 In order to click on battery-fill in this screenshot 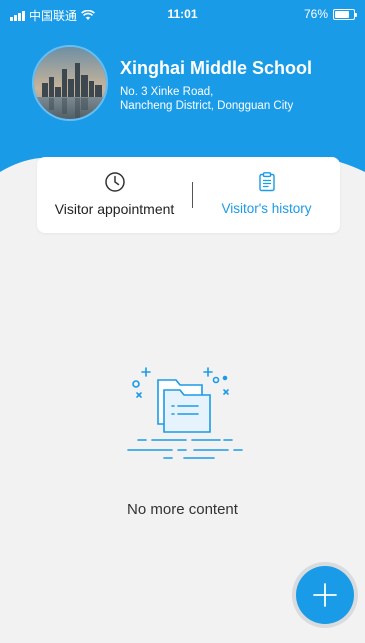, I will do `click(342, 14)`.